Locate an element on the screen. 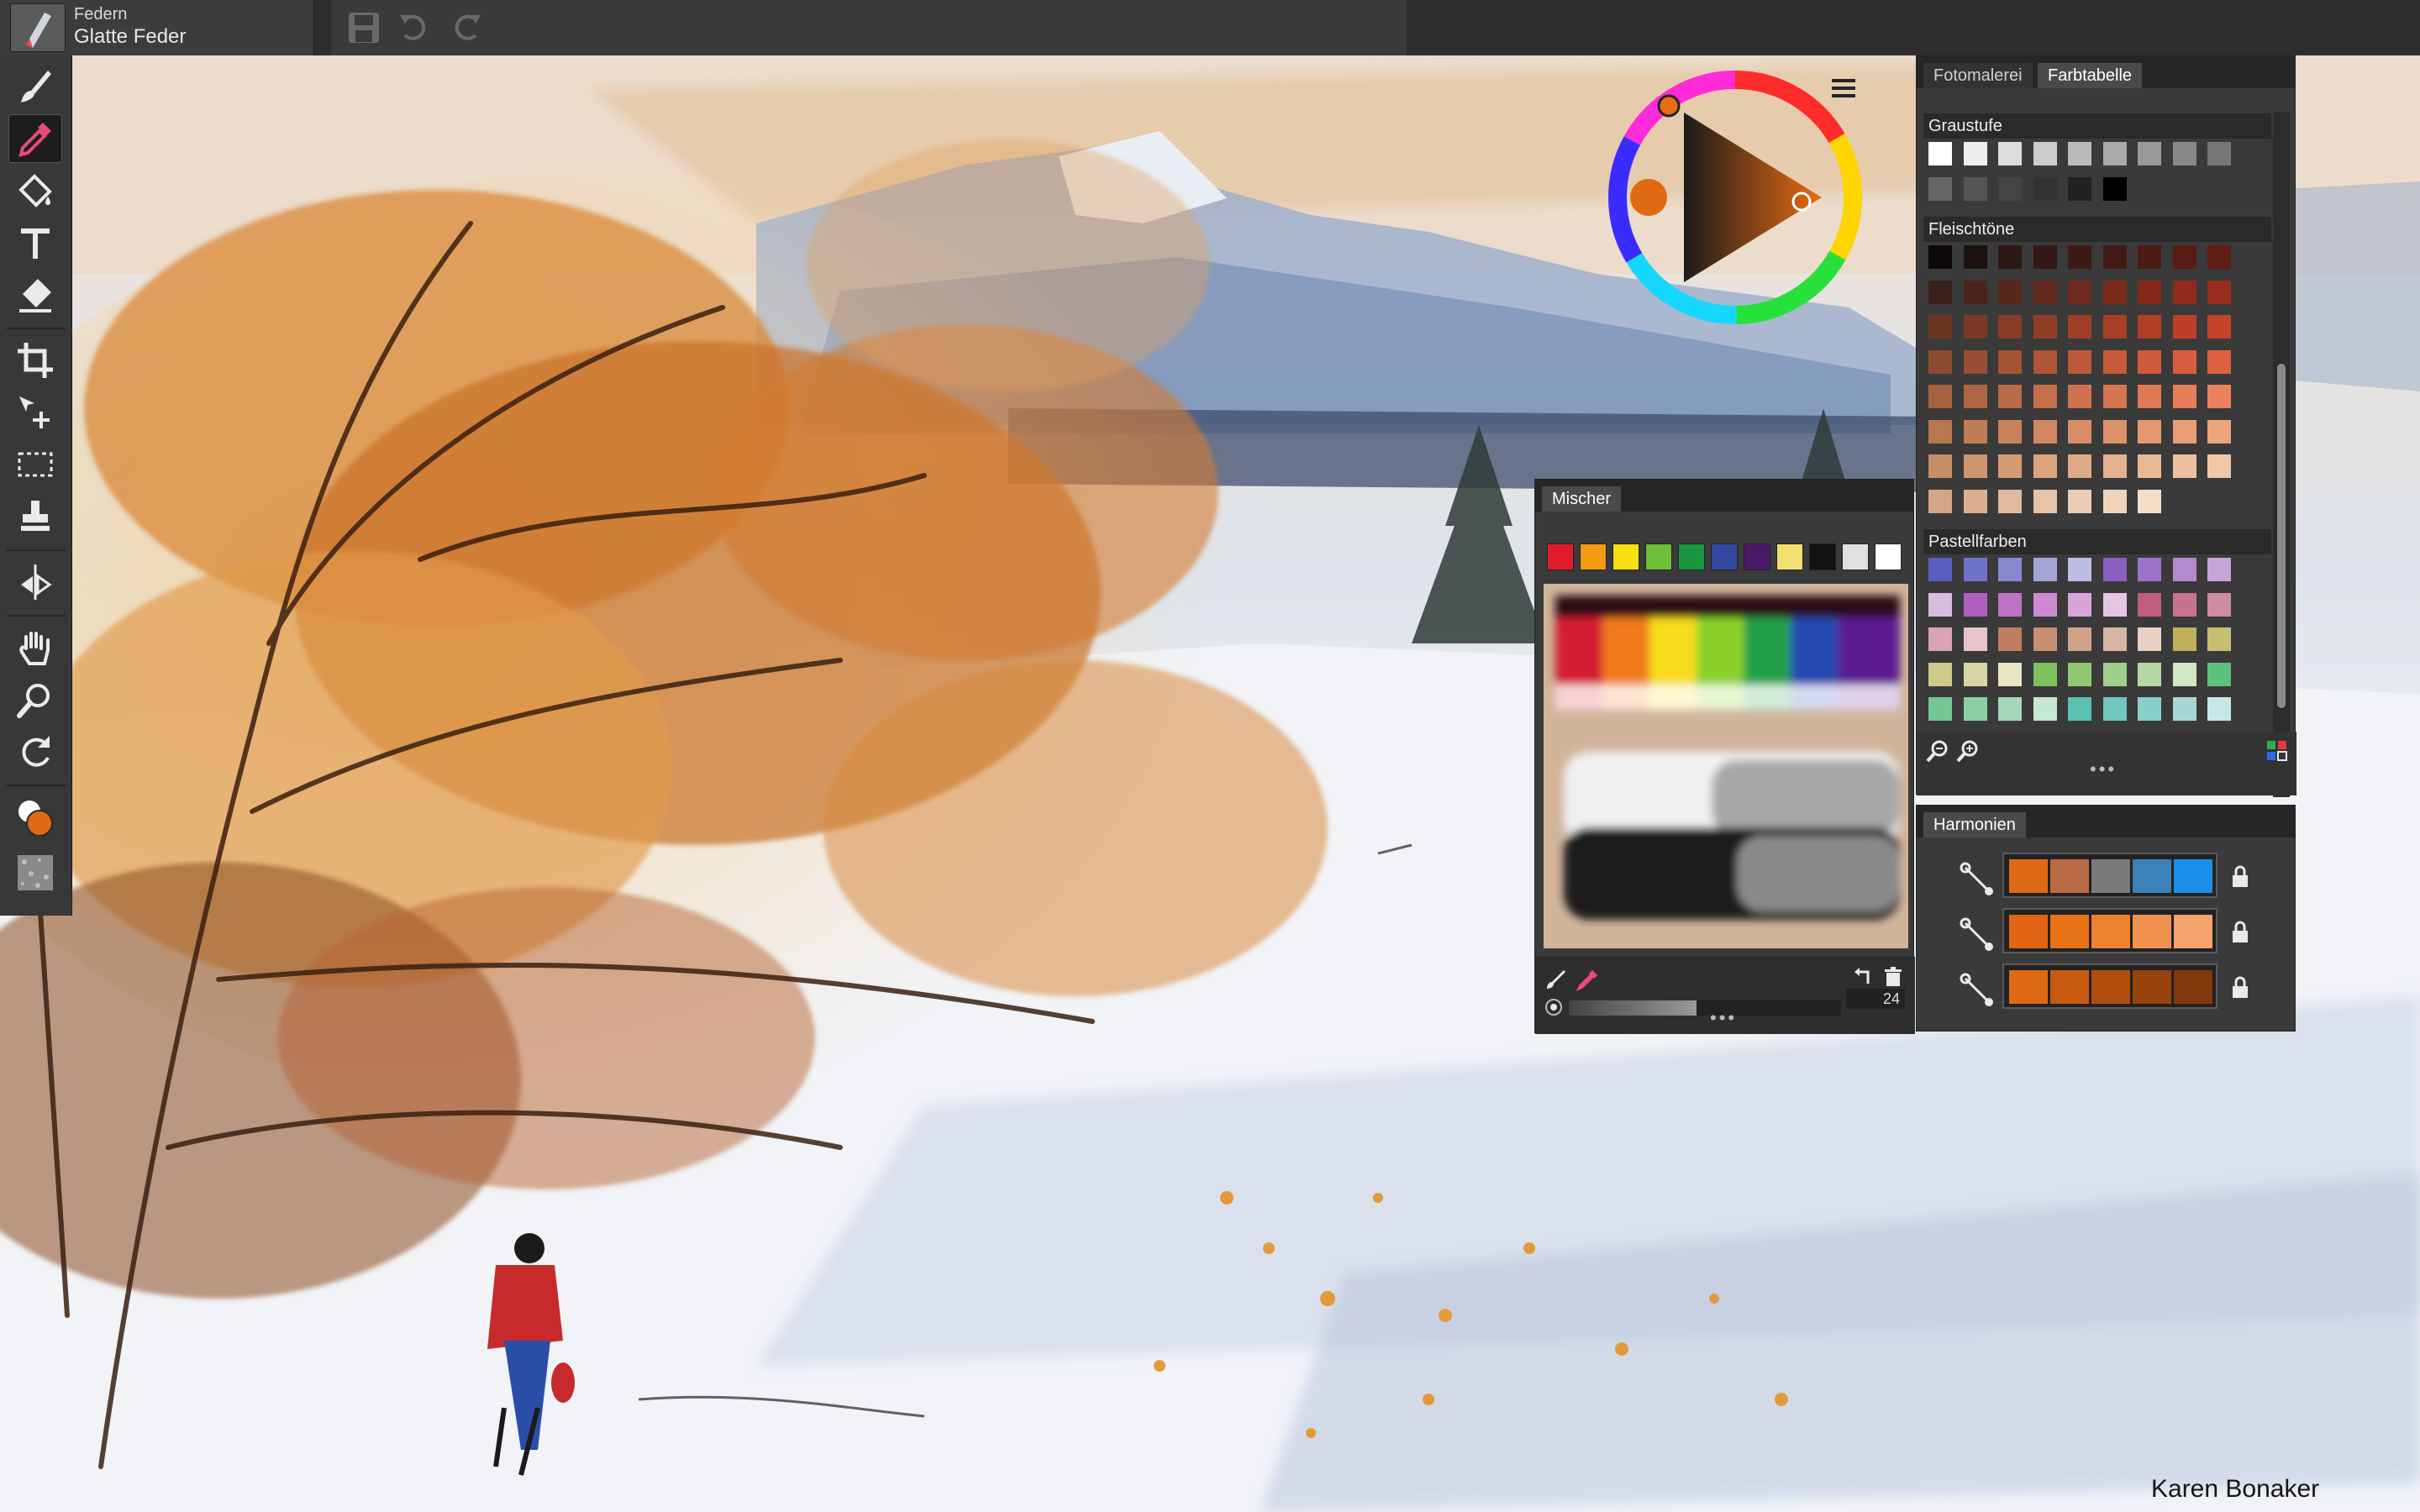 The width and height of the screenshot is (2420, 1512). redo-button is located at coordinates (466, 27).